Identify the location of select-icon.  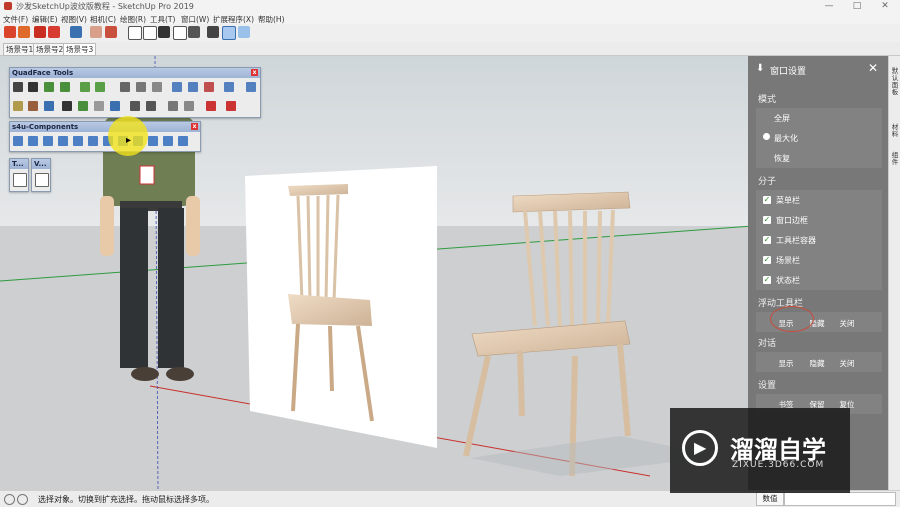
(10, 32).